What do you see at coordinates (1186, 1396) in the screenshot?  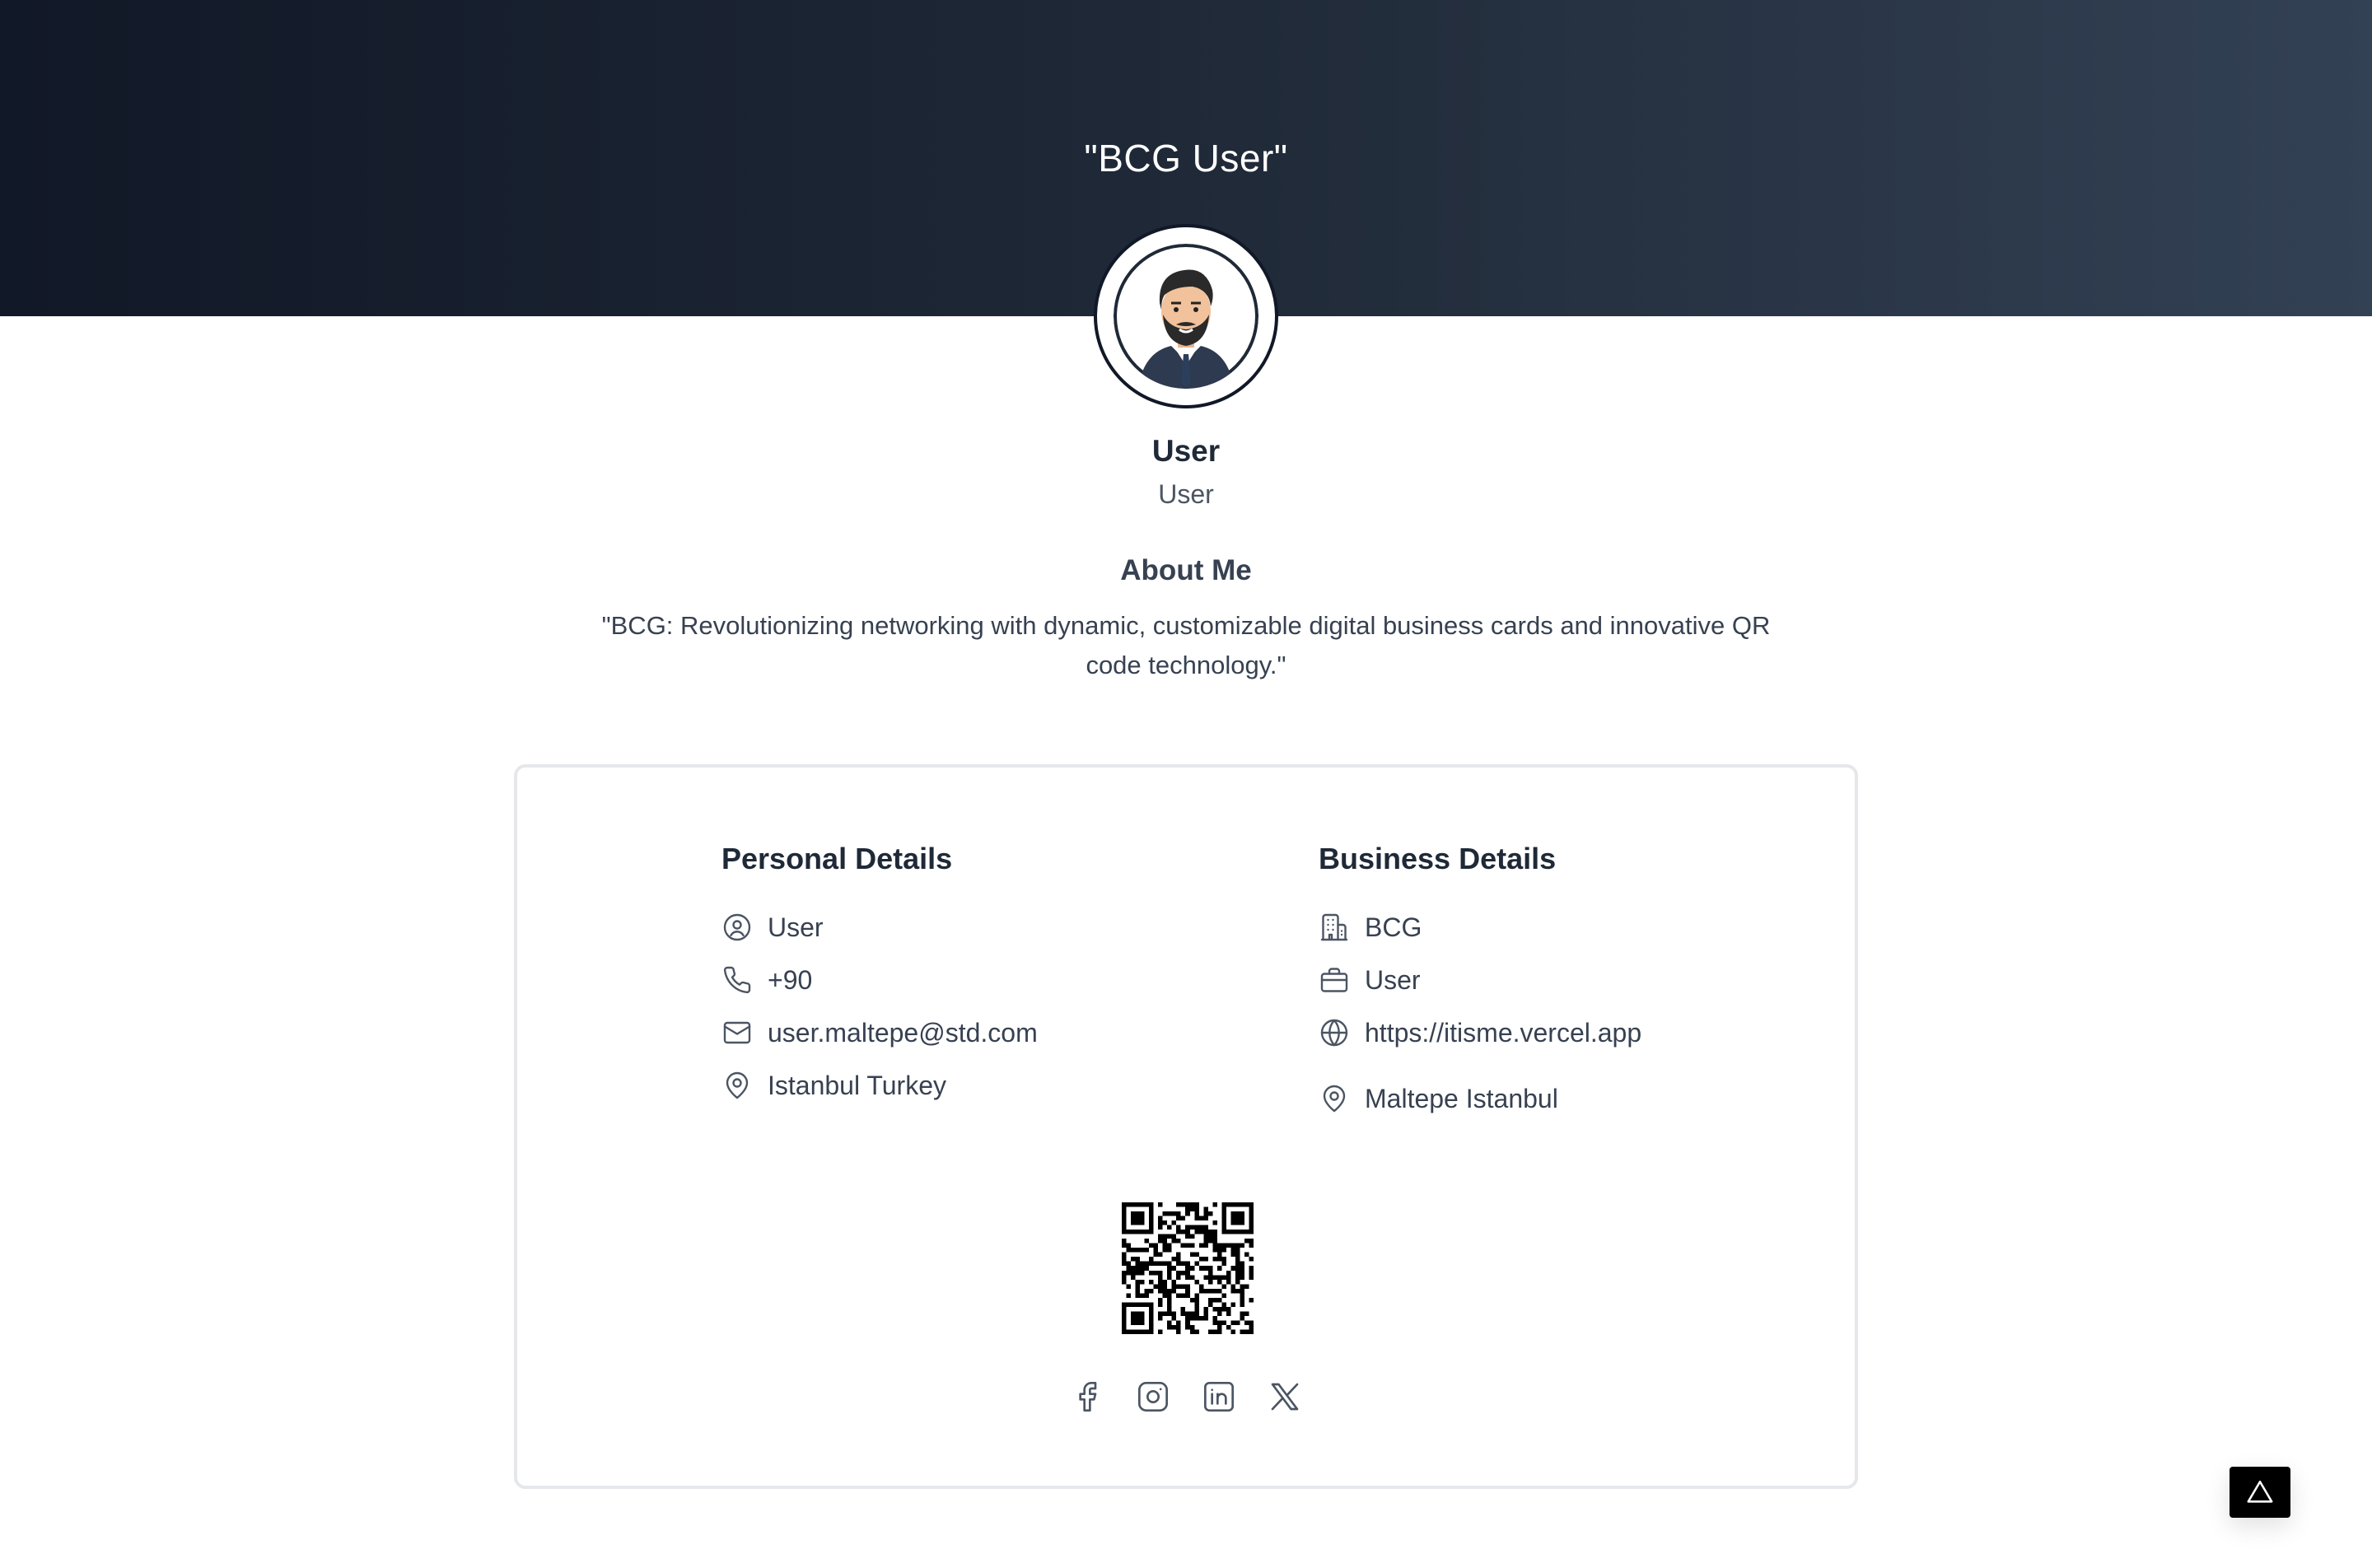 I see `social-links` at bounding box center [1186, 1396].